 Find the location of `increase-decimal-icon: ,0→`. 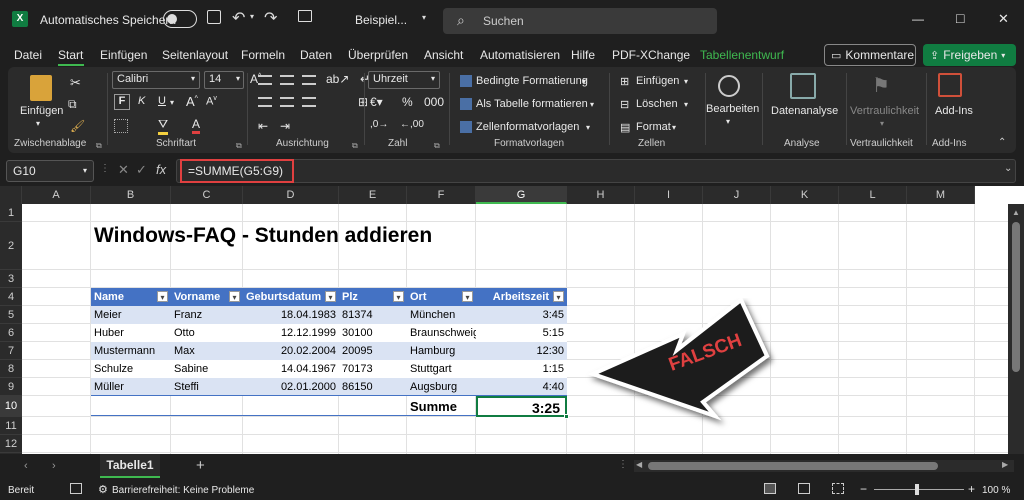

increase-decimal-icon: ,0→ is located at coordinates (379, 124).